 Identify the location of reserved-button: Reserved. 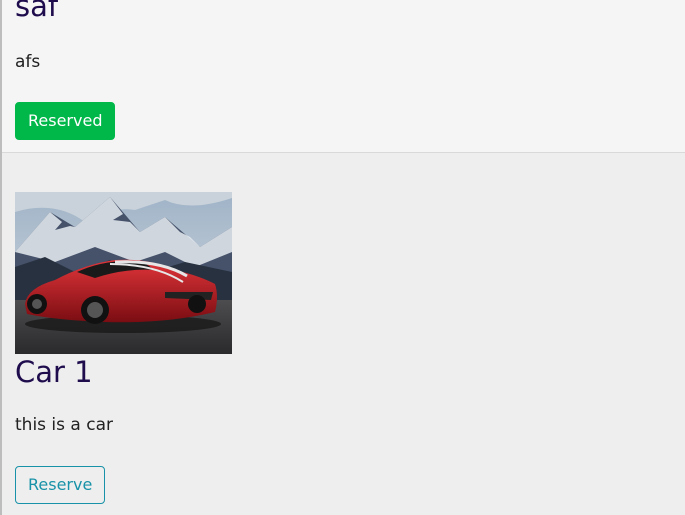
(65, 121).